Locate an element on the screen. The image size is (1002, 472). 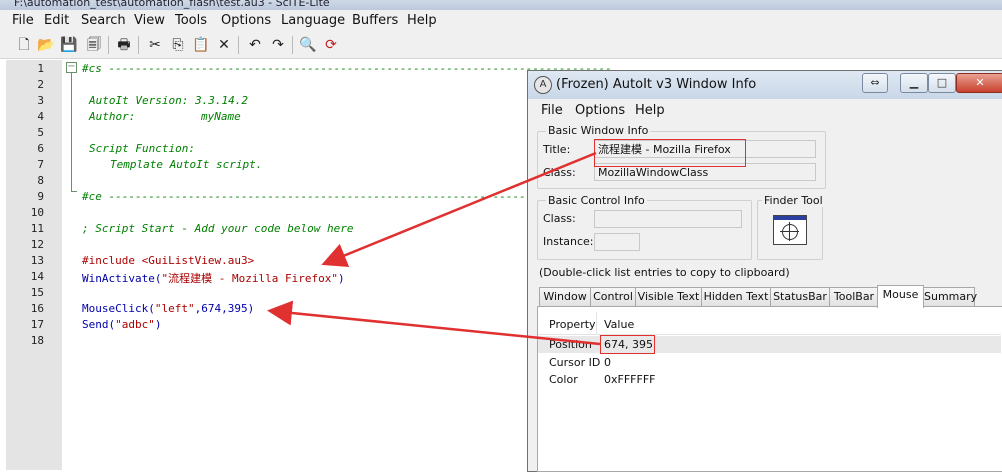
tab-mouse: Mouse is located at coordinates (900, 296).